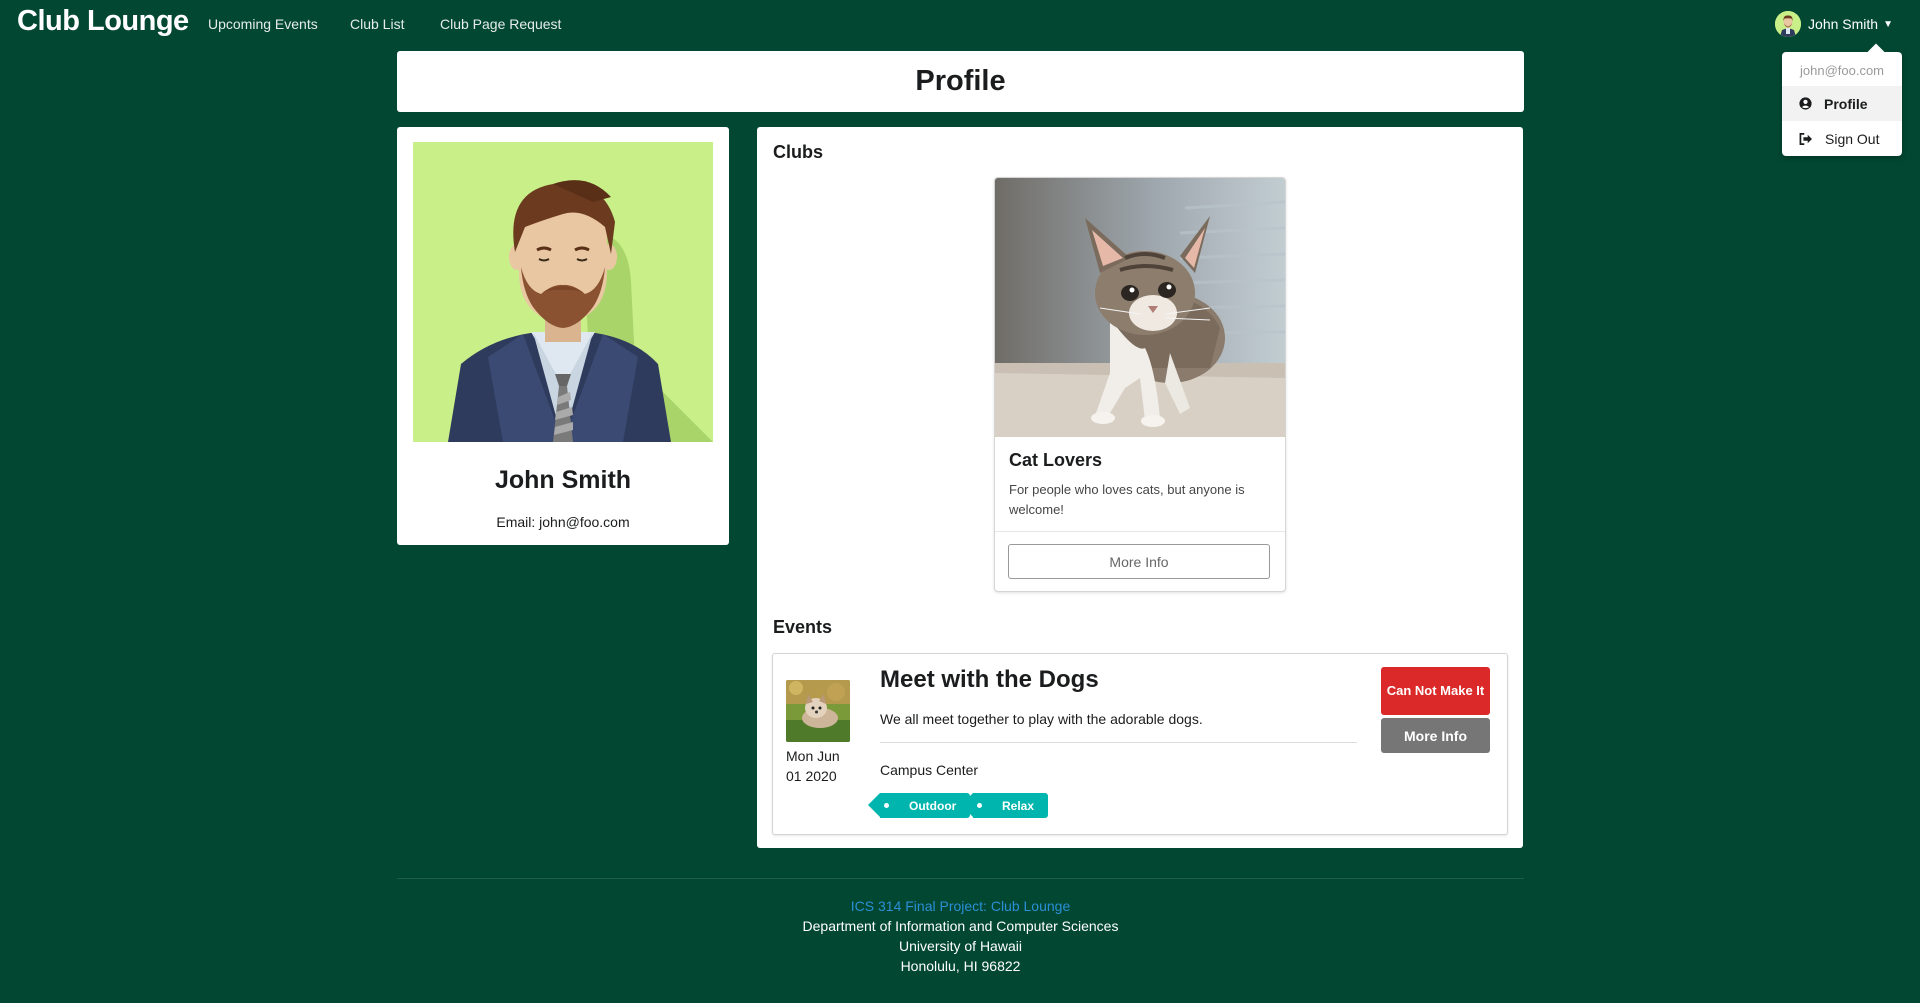 The width and height of the screenshot is (1920, 1003). I want to click on dropdown-item-label: Profile, so click(1846, 103).